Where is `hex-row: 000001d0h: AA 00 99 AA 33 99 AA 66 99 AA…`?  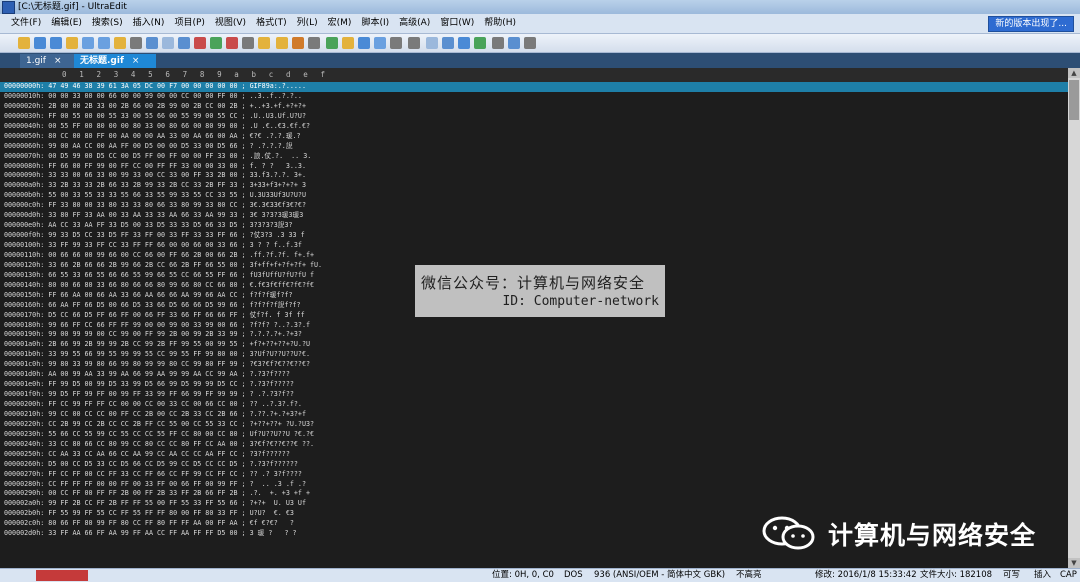 hex-row: 000001d0h: AA 00 99 AA 33 99 AA 66 99 AA… is located at coordinates (534, 375).